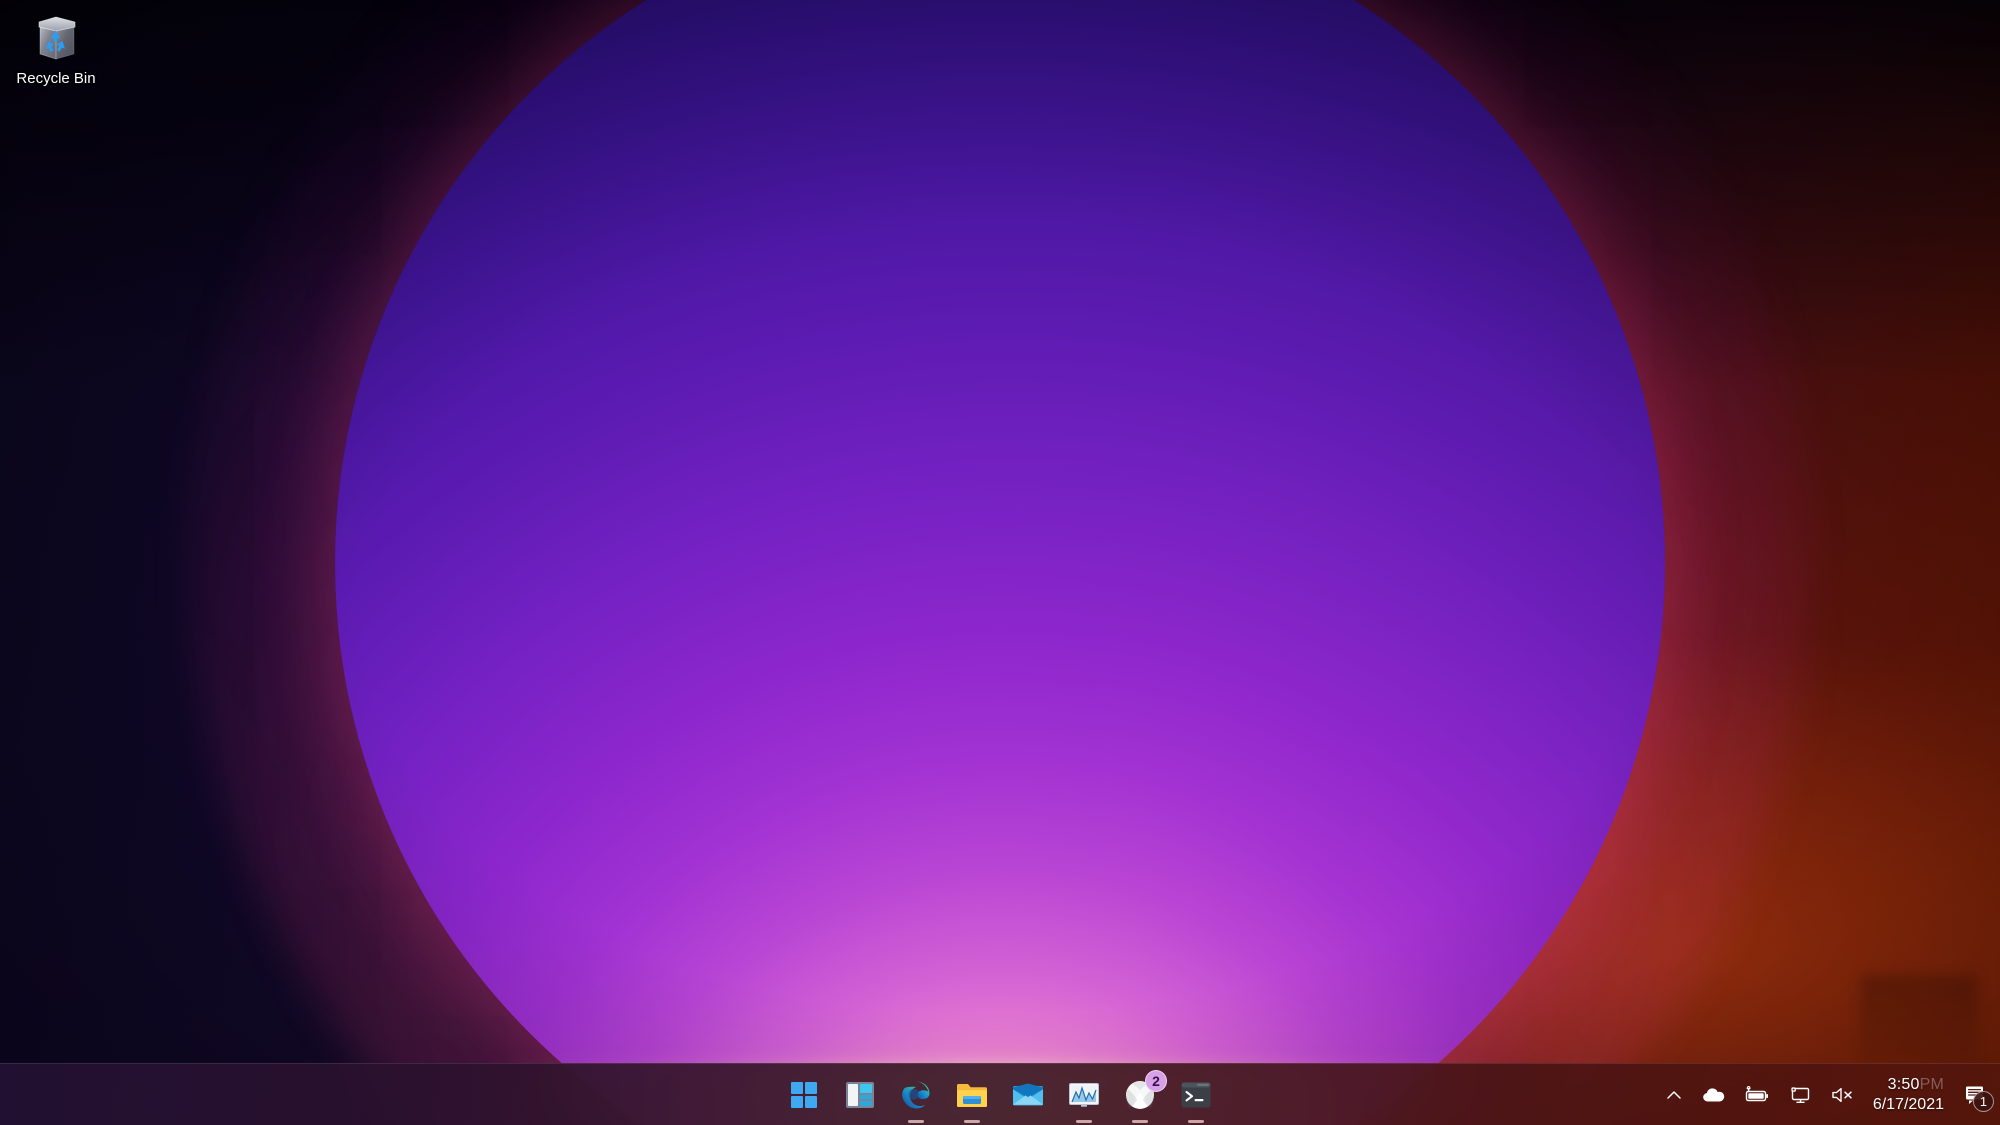 The width and height of the screenshot is (2000, 1125). I want to click on tray-show-hidden-icons: Show hidden icons, so click(1674, 1095).